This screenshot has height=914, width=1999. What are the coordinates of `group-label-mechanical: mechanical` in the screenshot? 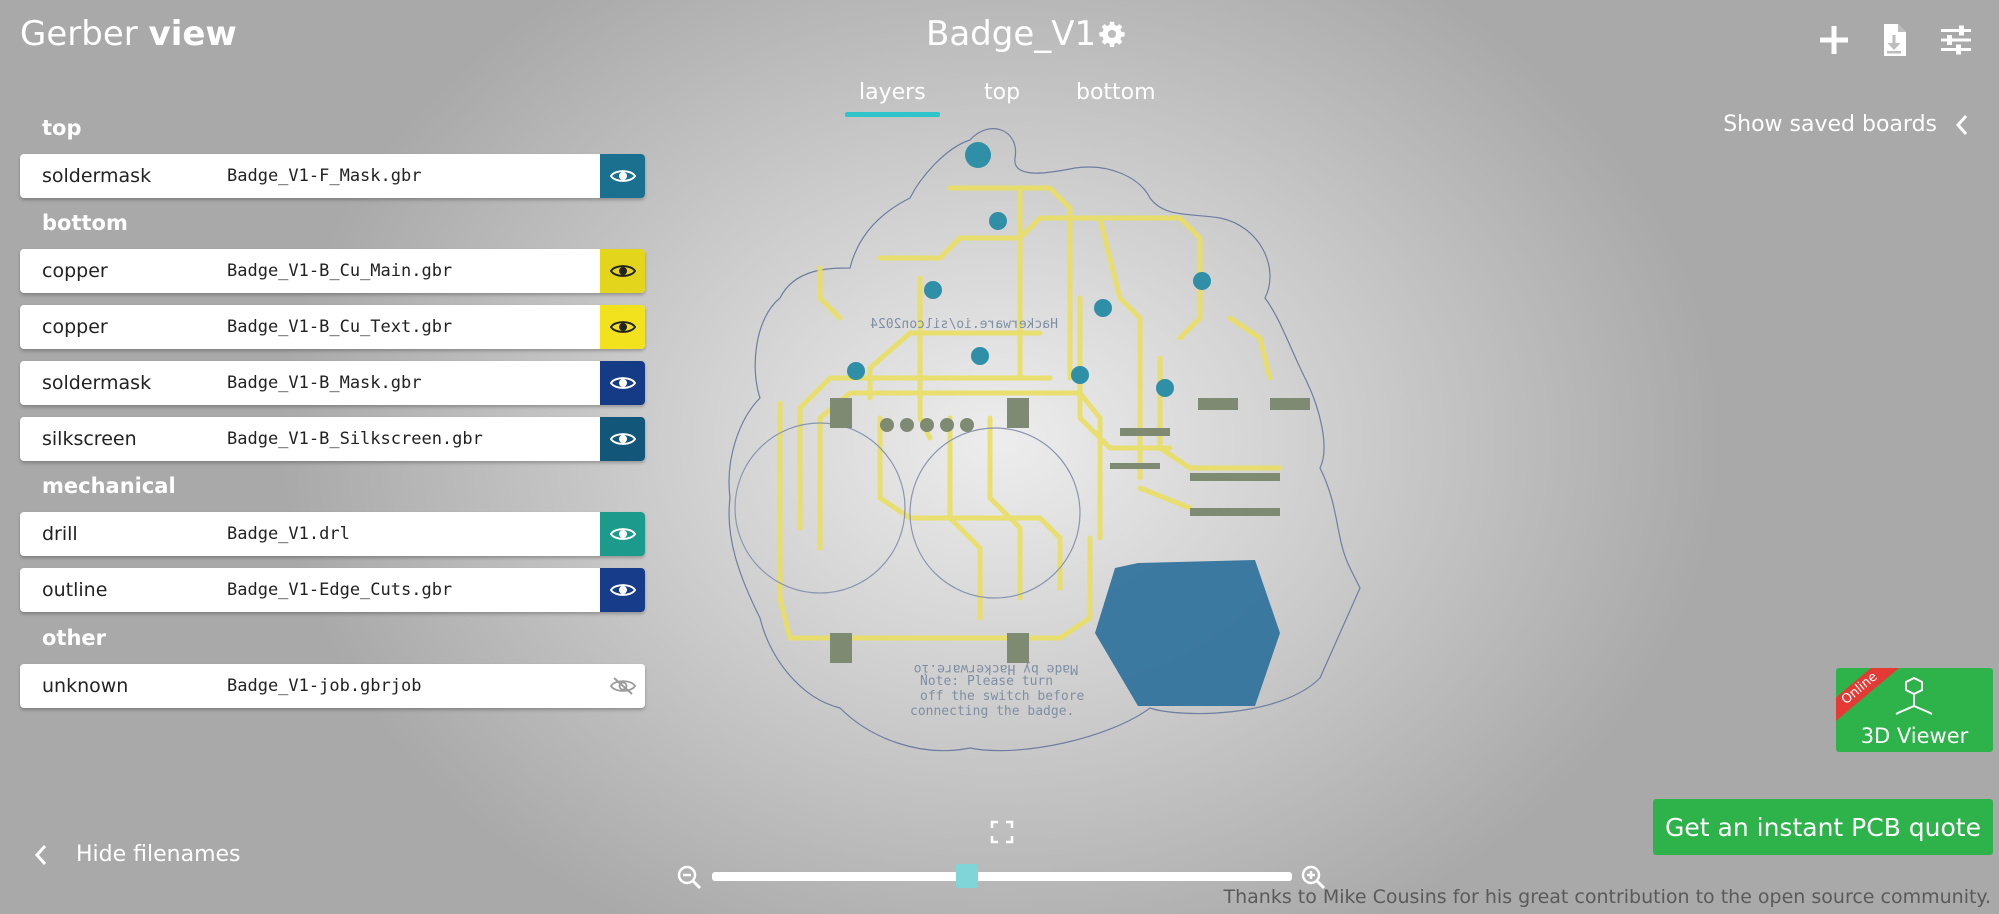 It's located at (109, 486).